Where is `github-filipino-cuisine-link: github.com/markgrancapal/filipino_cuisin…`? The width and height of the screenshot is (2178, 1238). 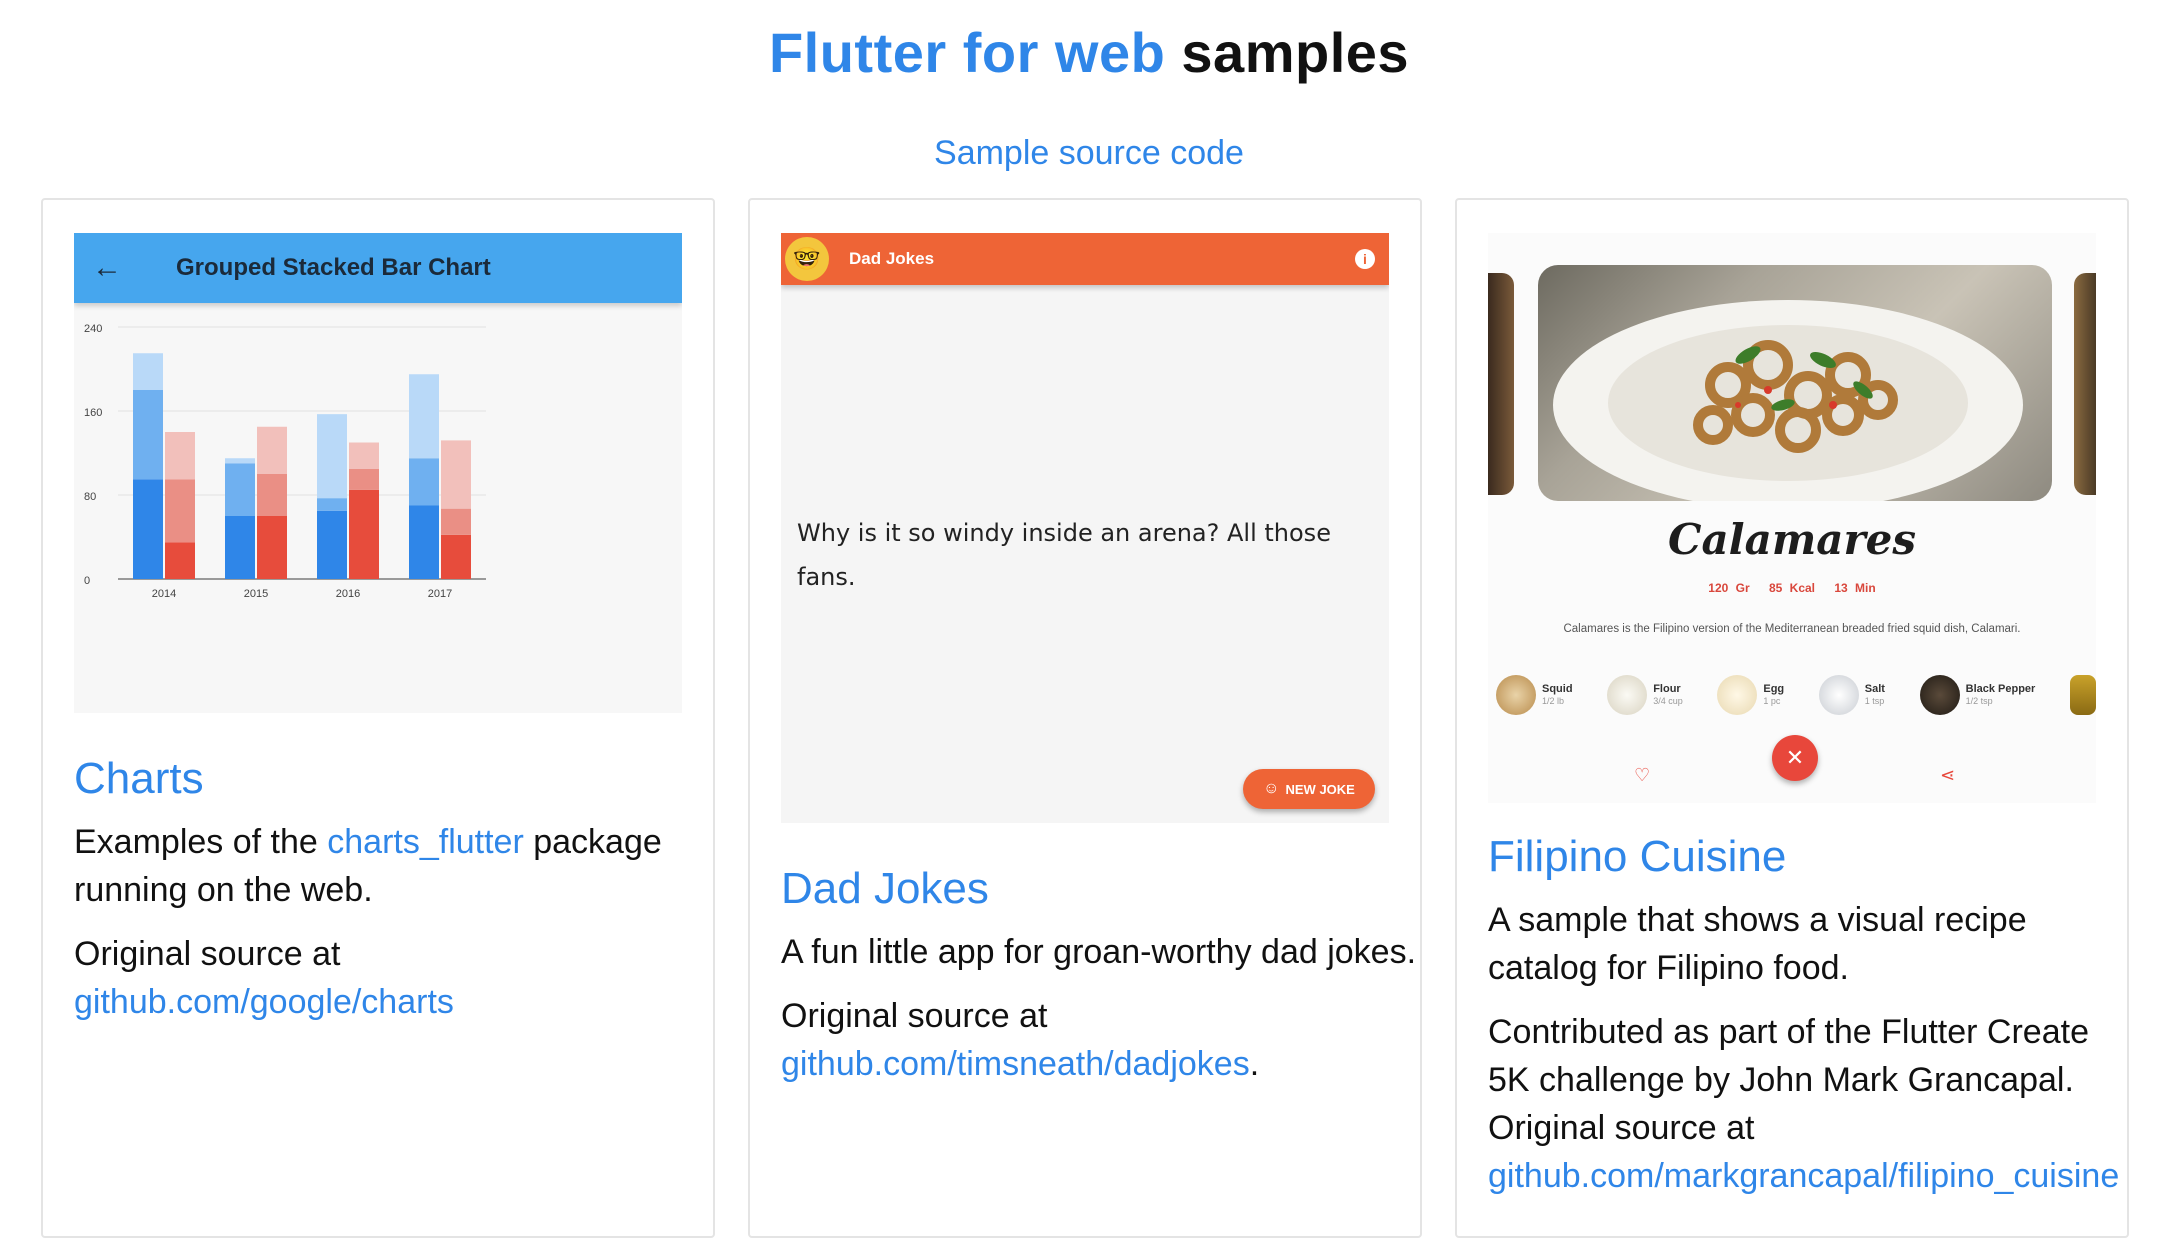
github-filipino-cuisine-link: github.com/markgrancapal/filipino_cuisin… is located at coordinates (1803, 1176).